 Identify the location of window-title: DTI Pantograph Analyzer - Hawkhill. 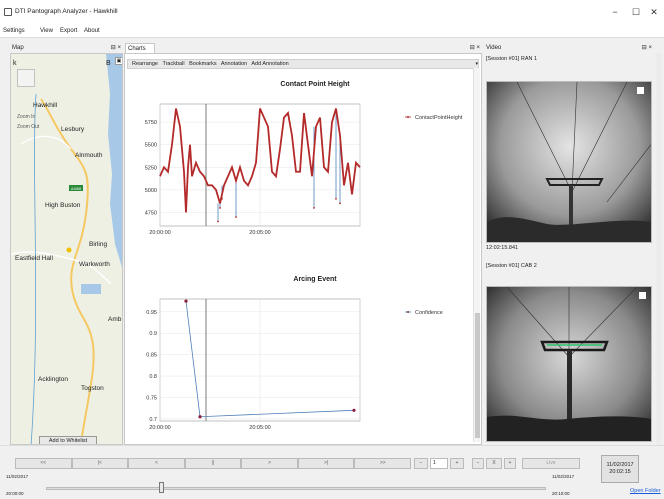
(66, 11).